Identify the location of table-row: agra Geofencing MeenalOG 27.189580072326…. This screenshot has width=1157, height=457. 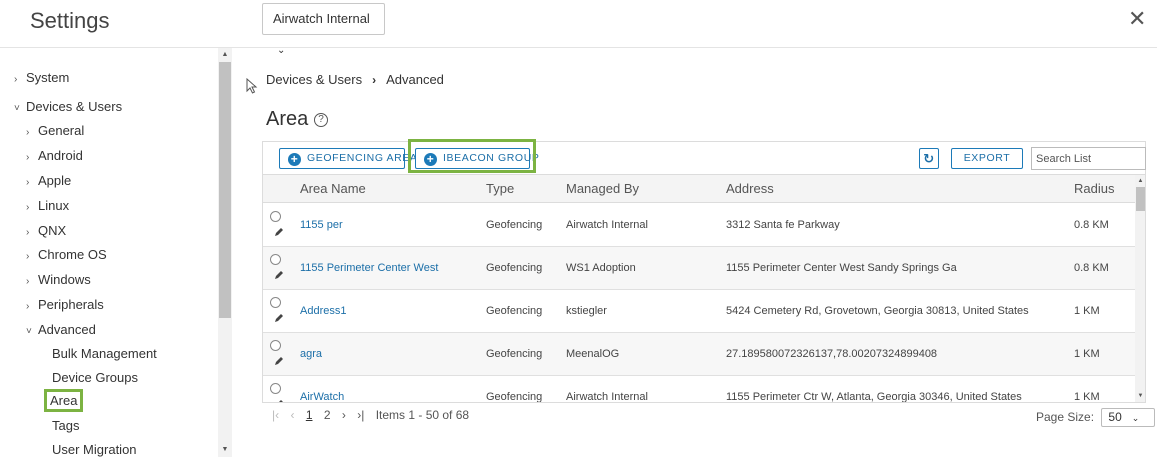
(699, 354).